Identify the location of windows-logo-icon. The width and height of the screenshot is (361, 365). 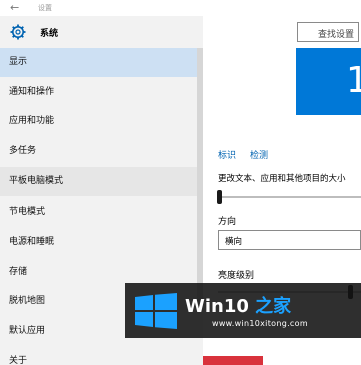
(156, 311).